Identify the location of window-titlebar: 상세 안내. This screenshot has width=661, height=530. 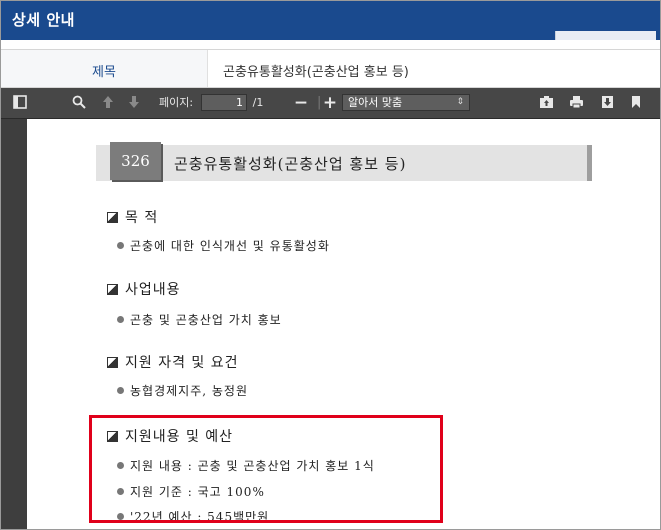
(330, 20).